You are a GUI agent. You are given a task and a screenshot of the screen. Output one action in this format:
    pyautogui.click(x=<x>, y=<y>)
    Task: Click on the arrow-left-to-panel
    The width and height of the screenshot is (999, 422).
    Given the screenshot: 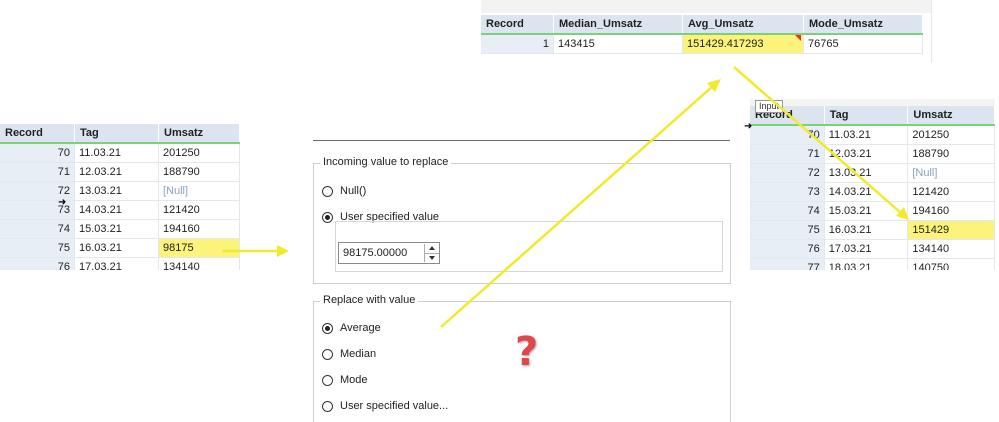 What is the action you would take?
    pyautogui.click(x=255, y=251)
    